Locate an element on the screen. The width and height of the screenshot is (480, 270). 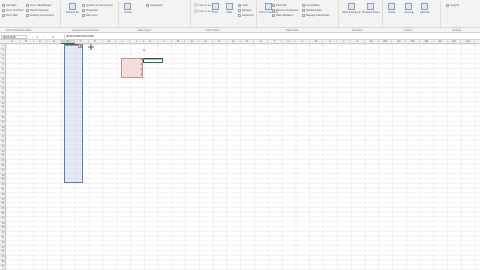
sort-asc-icon is located at coordinates (196, 5).